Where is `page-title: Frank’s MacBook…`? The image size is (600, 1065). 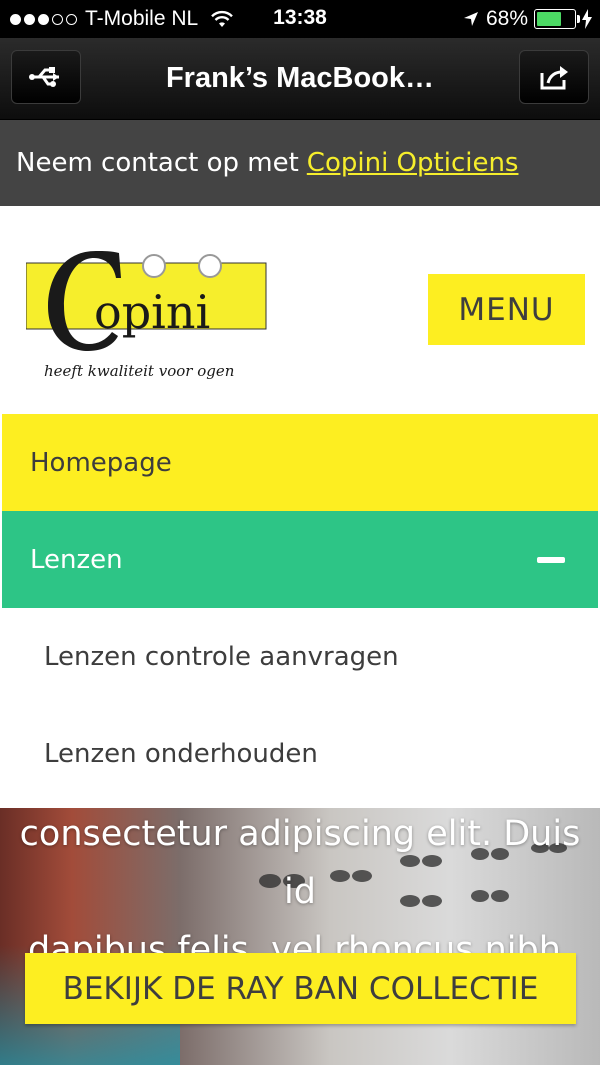
page-title: Frank’s MacBook… is located at coordinates (300, 78).